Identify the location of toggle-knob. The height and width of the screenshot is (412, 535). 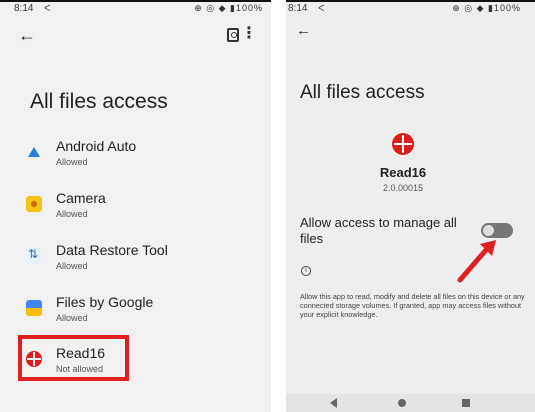
(488, 230).